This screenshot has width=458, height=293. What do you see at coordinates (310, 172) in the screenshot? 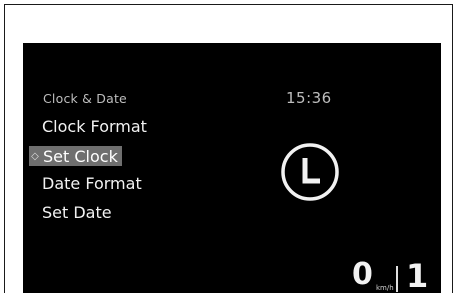
I see `clock-icon` at bounding box center [310, 172].